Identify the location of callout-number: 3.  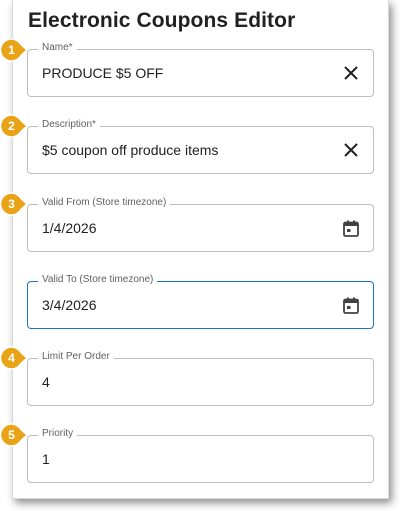
(11, 204).